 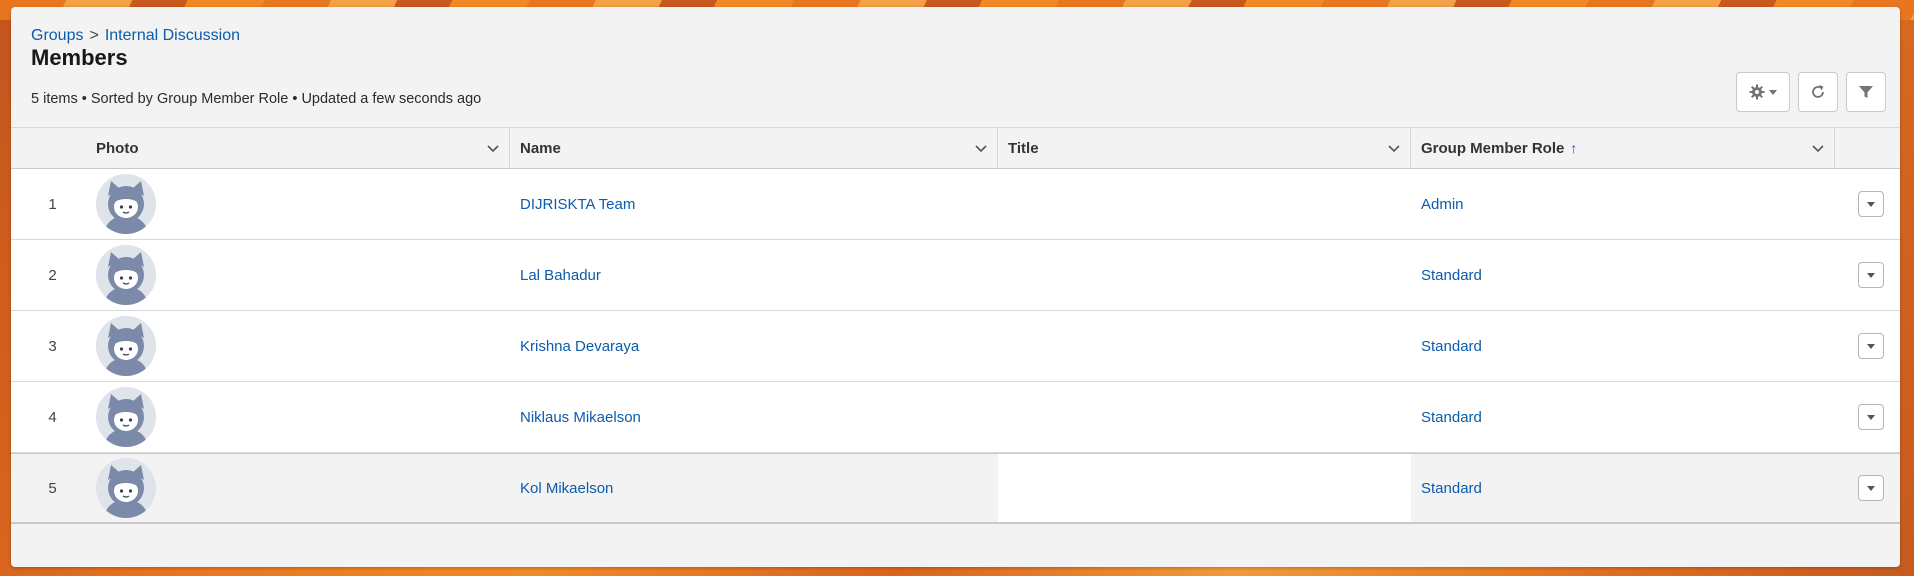 What do you see at coordinates (579, 346) in the screenshot?
I see `member-name-link: Krishna Devaraya` at bounding box center [579, 346].